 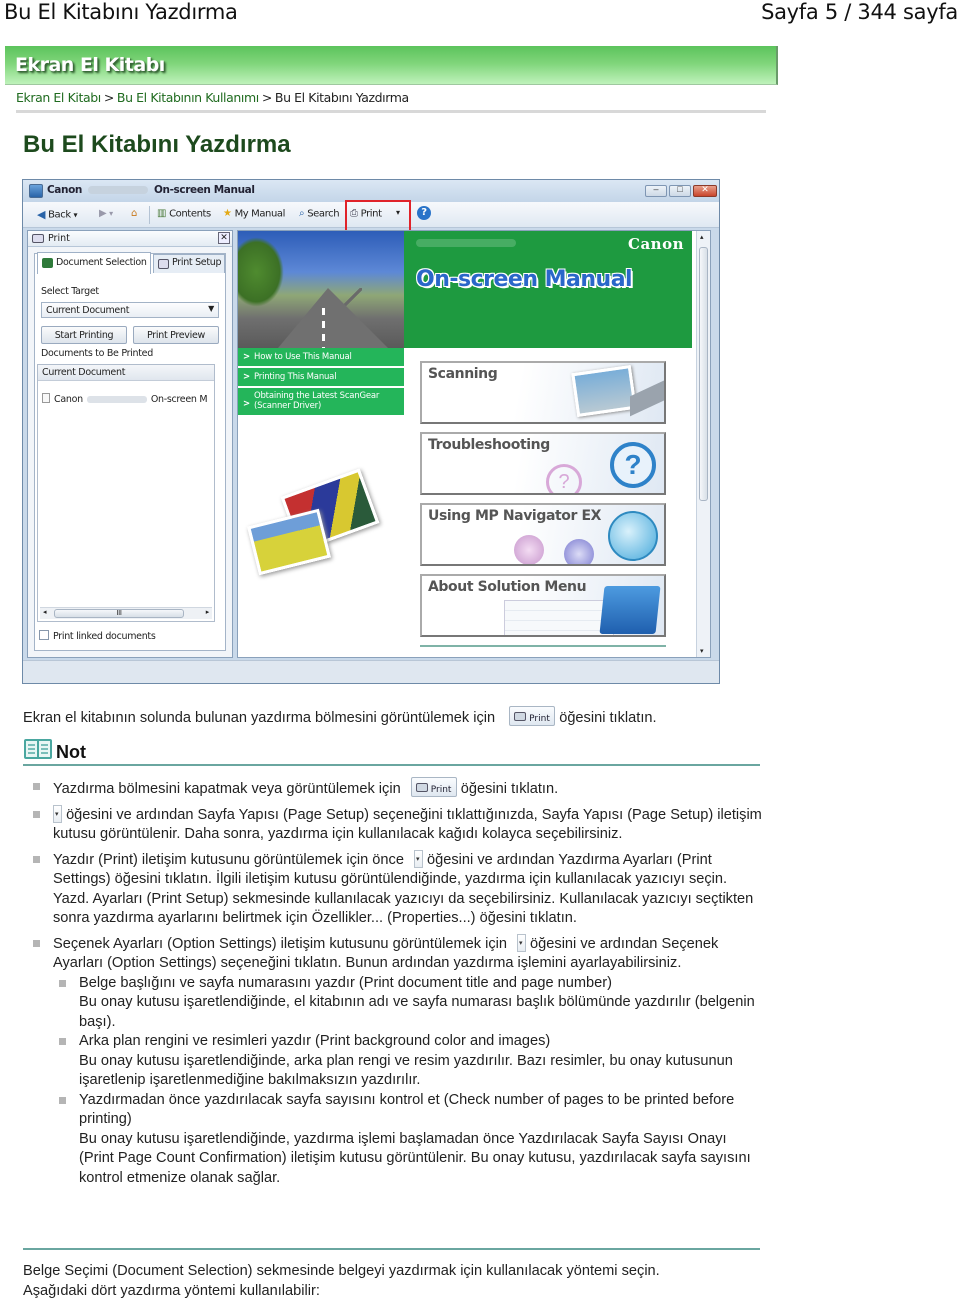 I want to click on scanned-photos-icon, so click(x=604, y=391).